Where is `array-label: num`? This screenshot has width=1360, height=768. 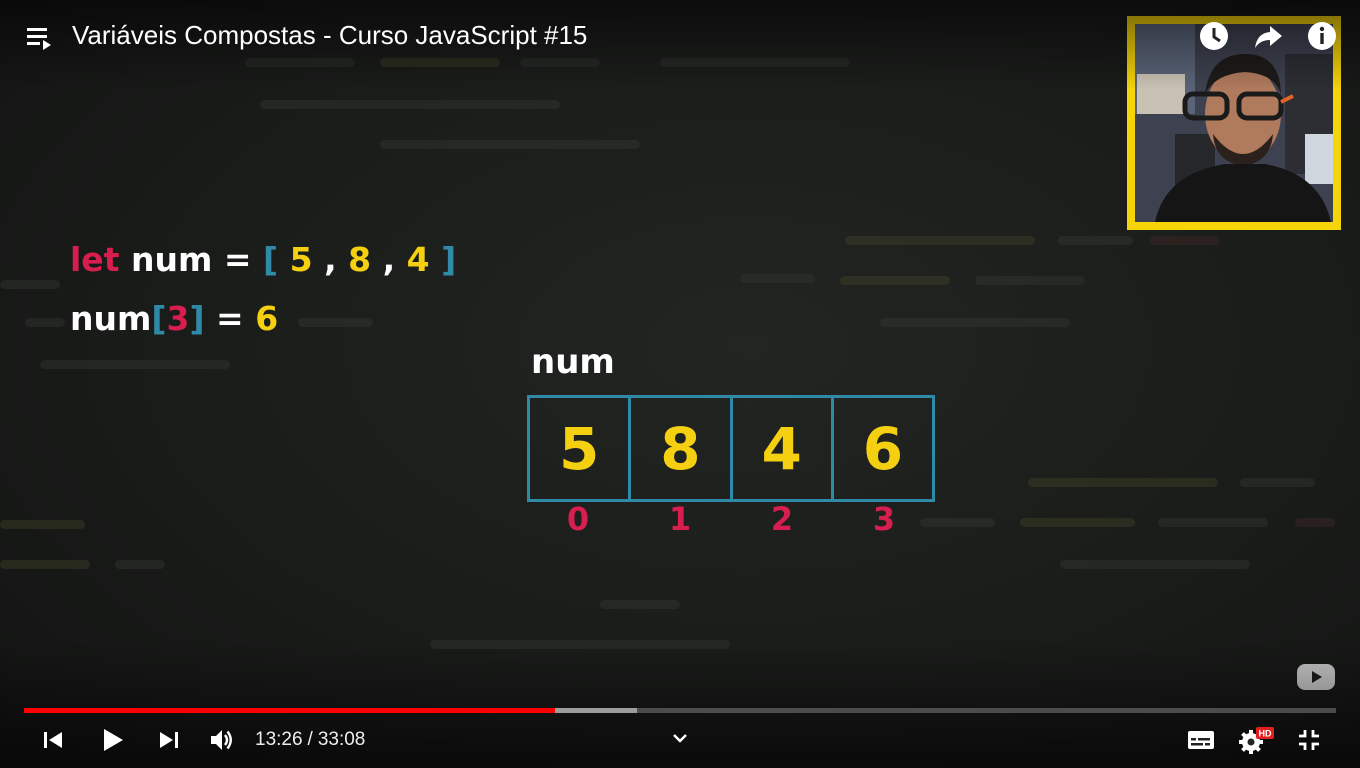
array-label: num is located at coordinates (573, 362).